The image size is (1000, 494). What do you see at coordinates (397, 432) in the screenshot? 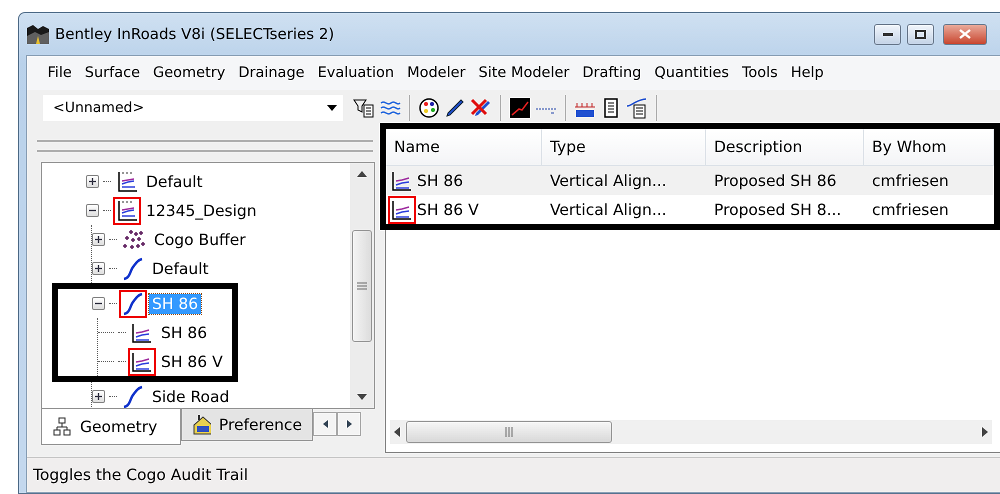
I see `scroll-left-icon` at bounding box center [397, 432].